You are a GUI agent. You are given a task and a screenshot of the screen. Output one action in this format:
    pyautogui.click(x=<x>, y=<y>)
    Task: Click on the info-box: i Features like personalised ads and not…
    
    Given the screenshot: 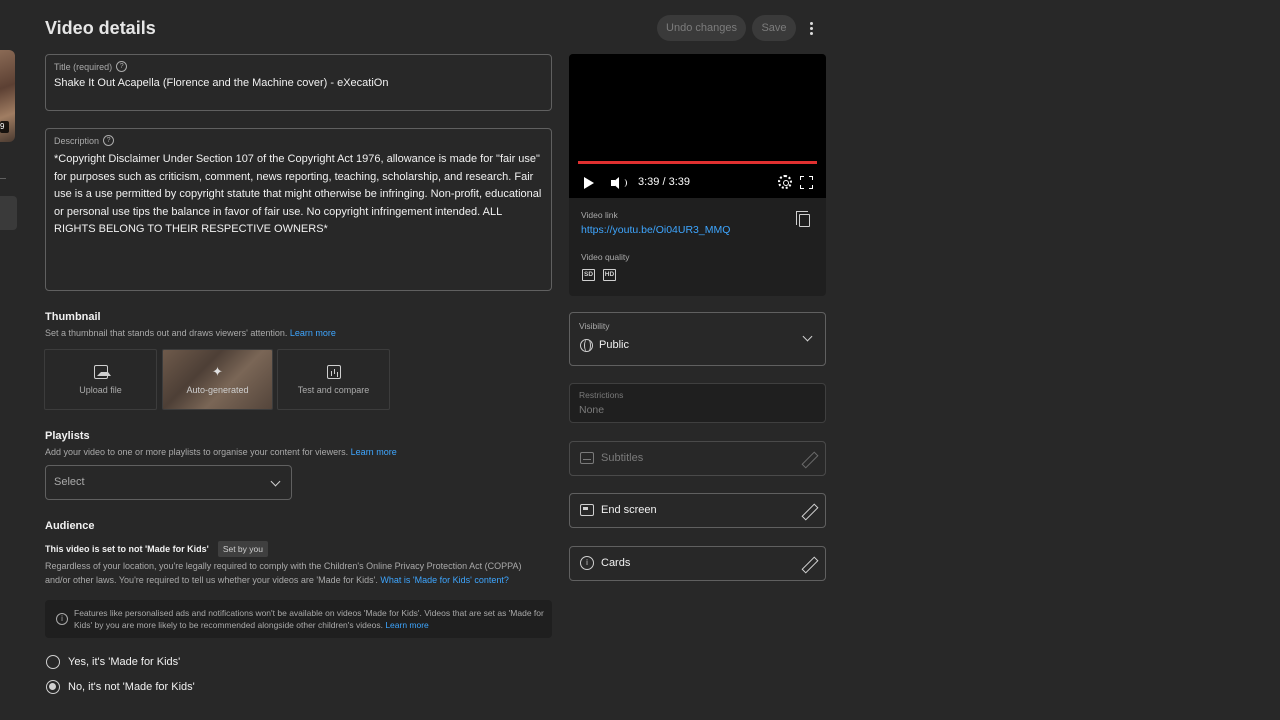 What is the action you would take?
    pyautogui.click(x=298, y=619)
    